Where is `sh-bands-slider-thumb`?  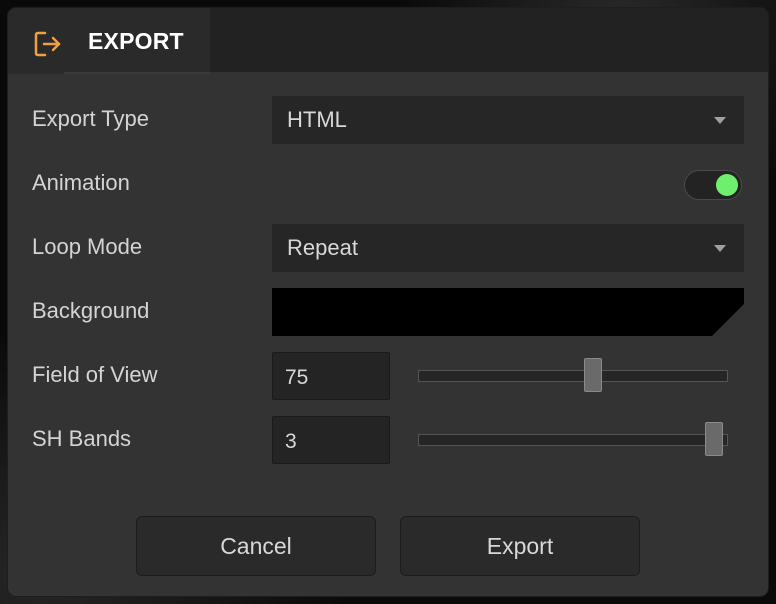
sh-bands-slider-thumb is located at coordinates (714, 439).